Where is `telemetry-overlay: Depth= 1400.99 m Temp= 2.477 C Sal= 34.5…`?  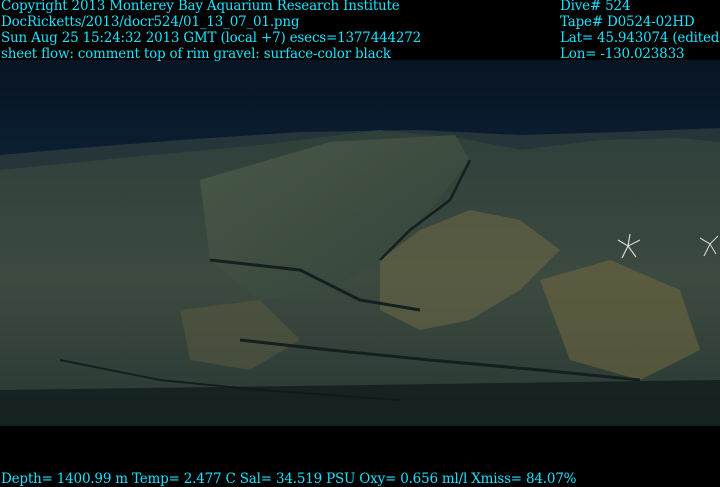 telemetry-overlay: Depth= 1400.99 m Temp= 2.477 C Sal= 34.5… is located at coordinates (288, 479).